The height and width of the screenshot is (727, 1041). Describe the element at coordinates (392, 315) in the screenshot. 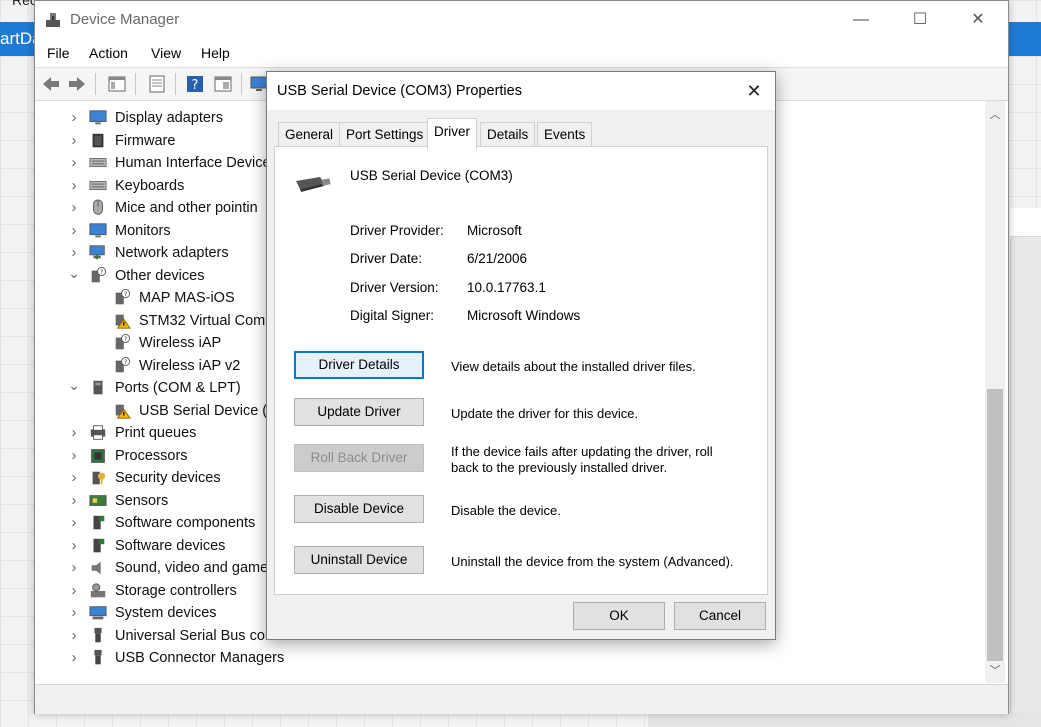

I see `digital-signer-label: Digital Signer:` at that location.